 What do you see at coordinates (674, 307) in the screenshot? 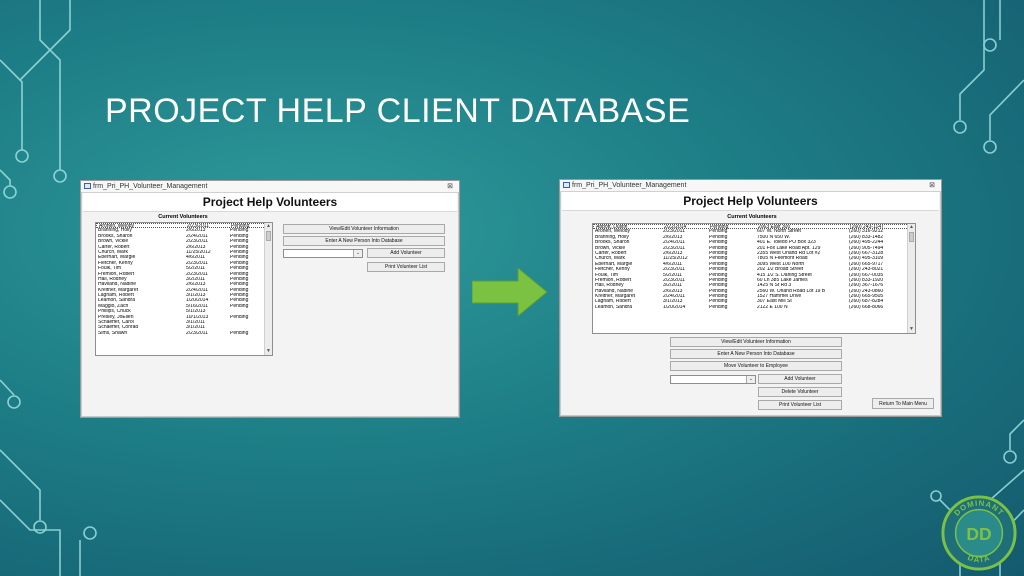
I see `list-cell: 1/20/2014` at bounding box center [674, 307].